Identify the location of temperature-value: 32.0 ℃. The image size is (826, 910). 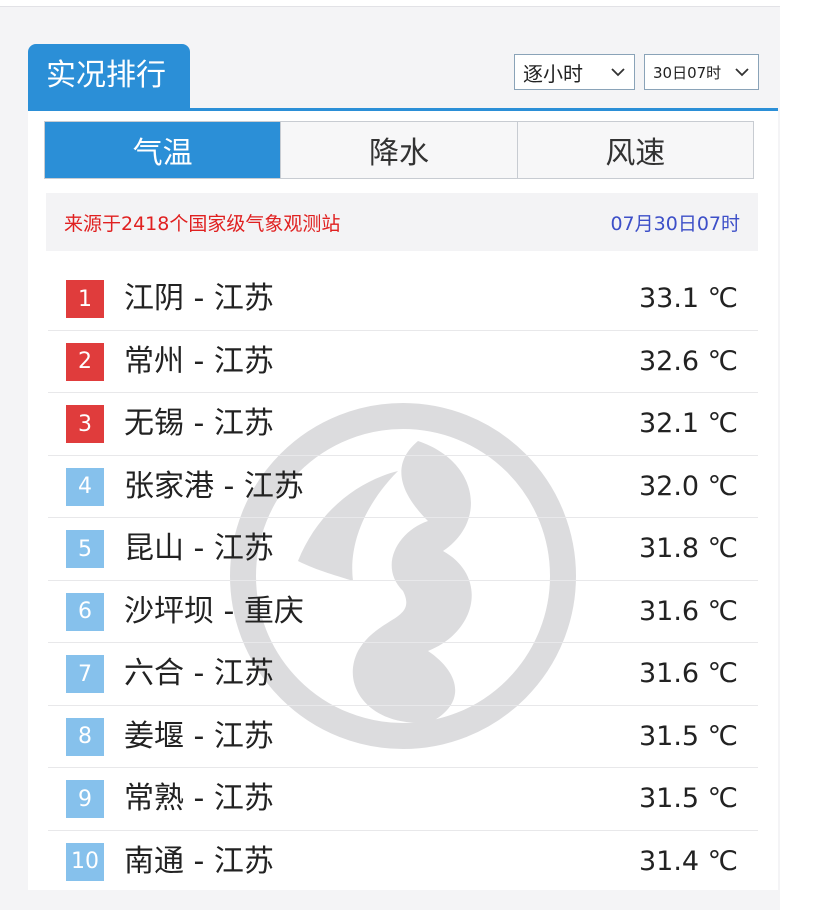
(688, 486).